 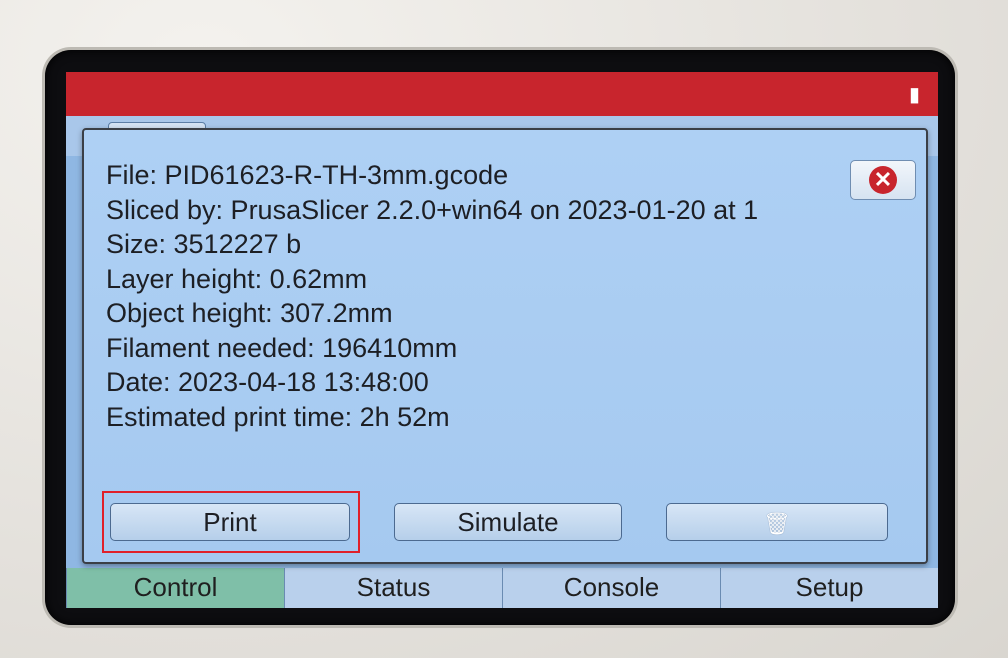 I want to click on bottom-tab-bar: Control Status Console Setup, so click(x=502, y=588).